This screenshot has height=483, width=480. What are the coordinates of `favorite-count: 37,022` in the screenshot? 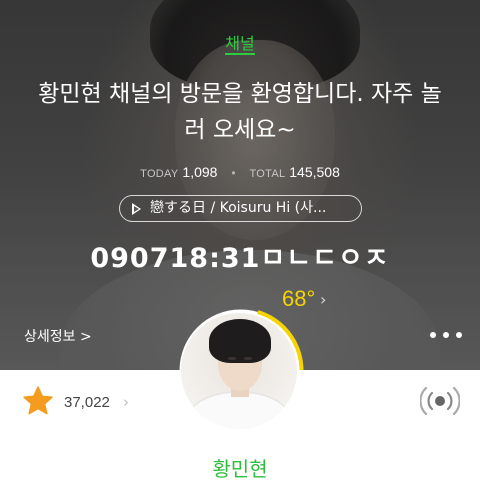 It's located at (87, 402).